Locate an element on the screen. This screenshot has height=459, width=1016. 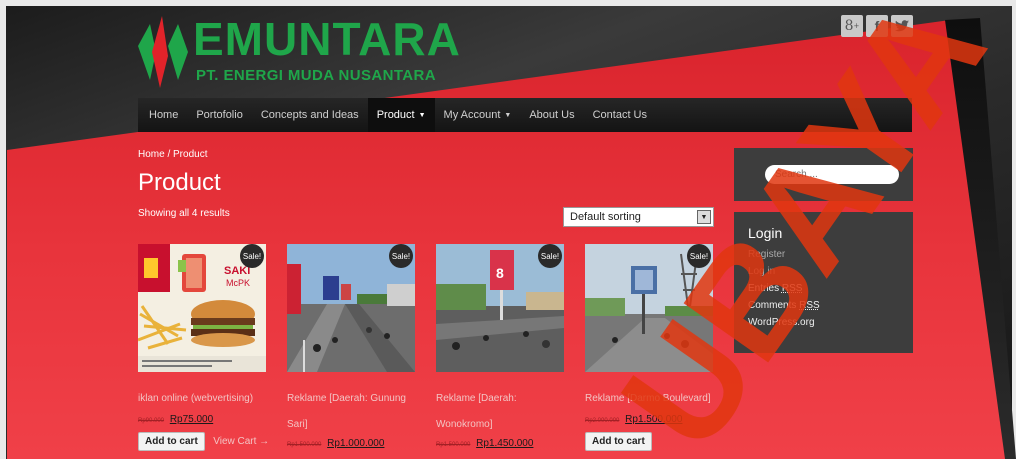
nav-item-product: Product ▼ is located at coordinates (401, 115).